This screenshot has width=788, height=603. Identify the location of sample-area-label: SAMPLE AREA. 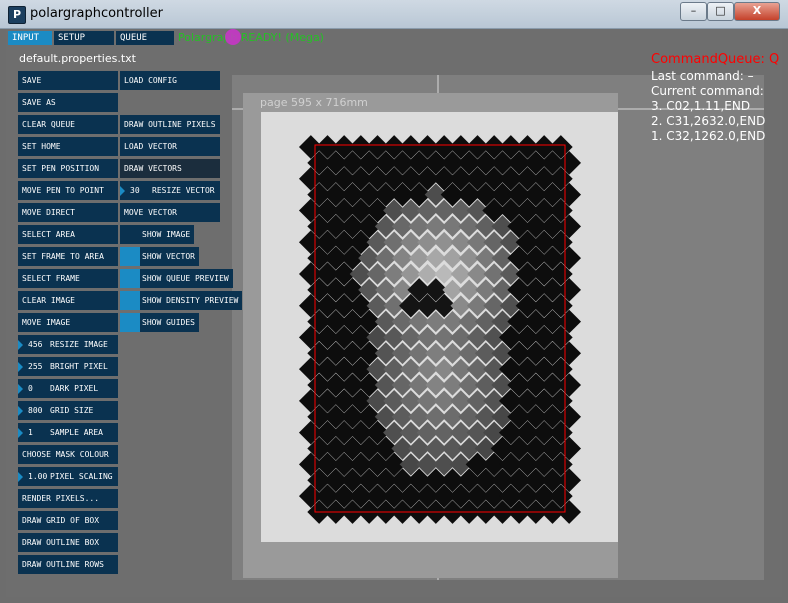
(76, 432).